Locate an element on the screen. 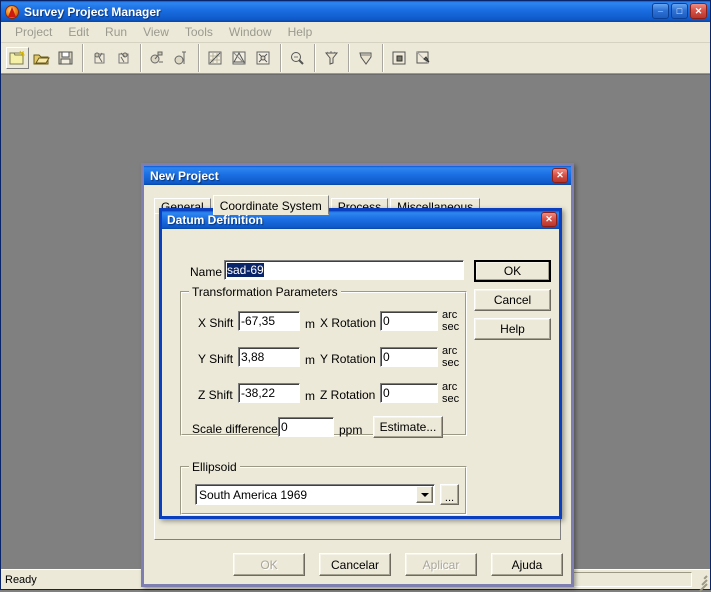  ellipsoid-combobox: South America 1969 is located at coordinates (315, 494).